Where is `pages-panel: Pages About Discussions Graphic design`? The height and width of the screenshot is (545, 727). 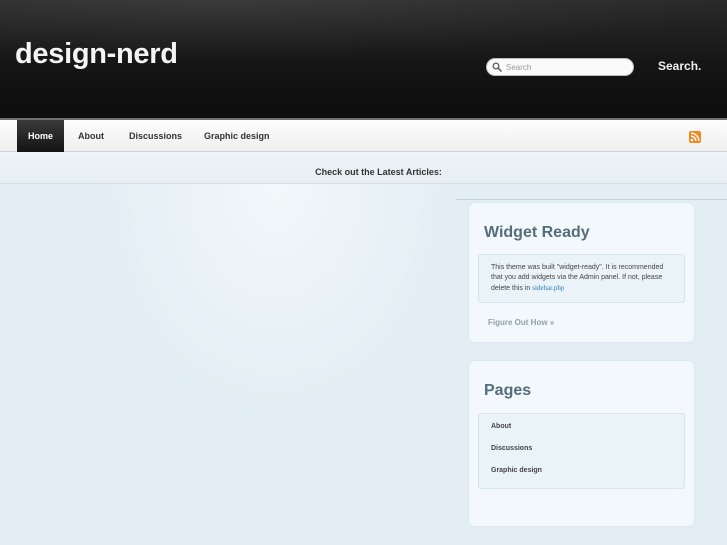 pages-panel: Pages About Discussions Graphic design is located at coordinates (581, 443).